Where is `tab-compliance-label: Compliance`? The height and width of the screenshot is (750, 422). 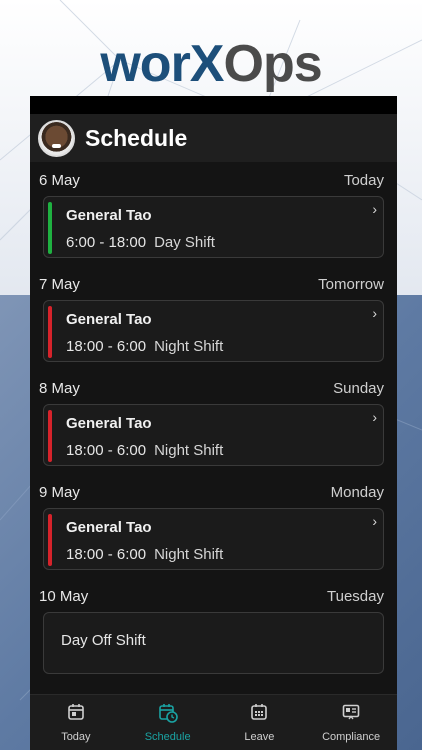 tab-compliance-label: Compliance is located at coordinates (351, 737).